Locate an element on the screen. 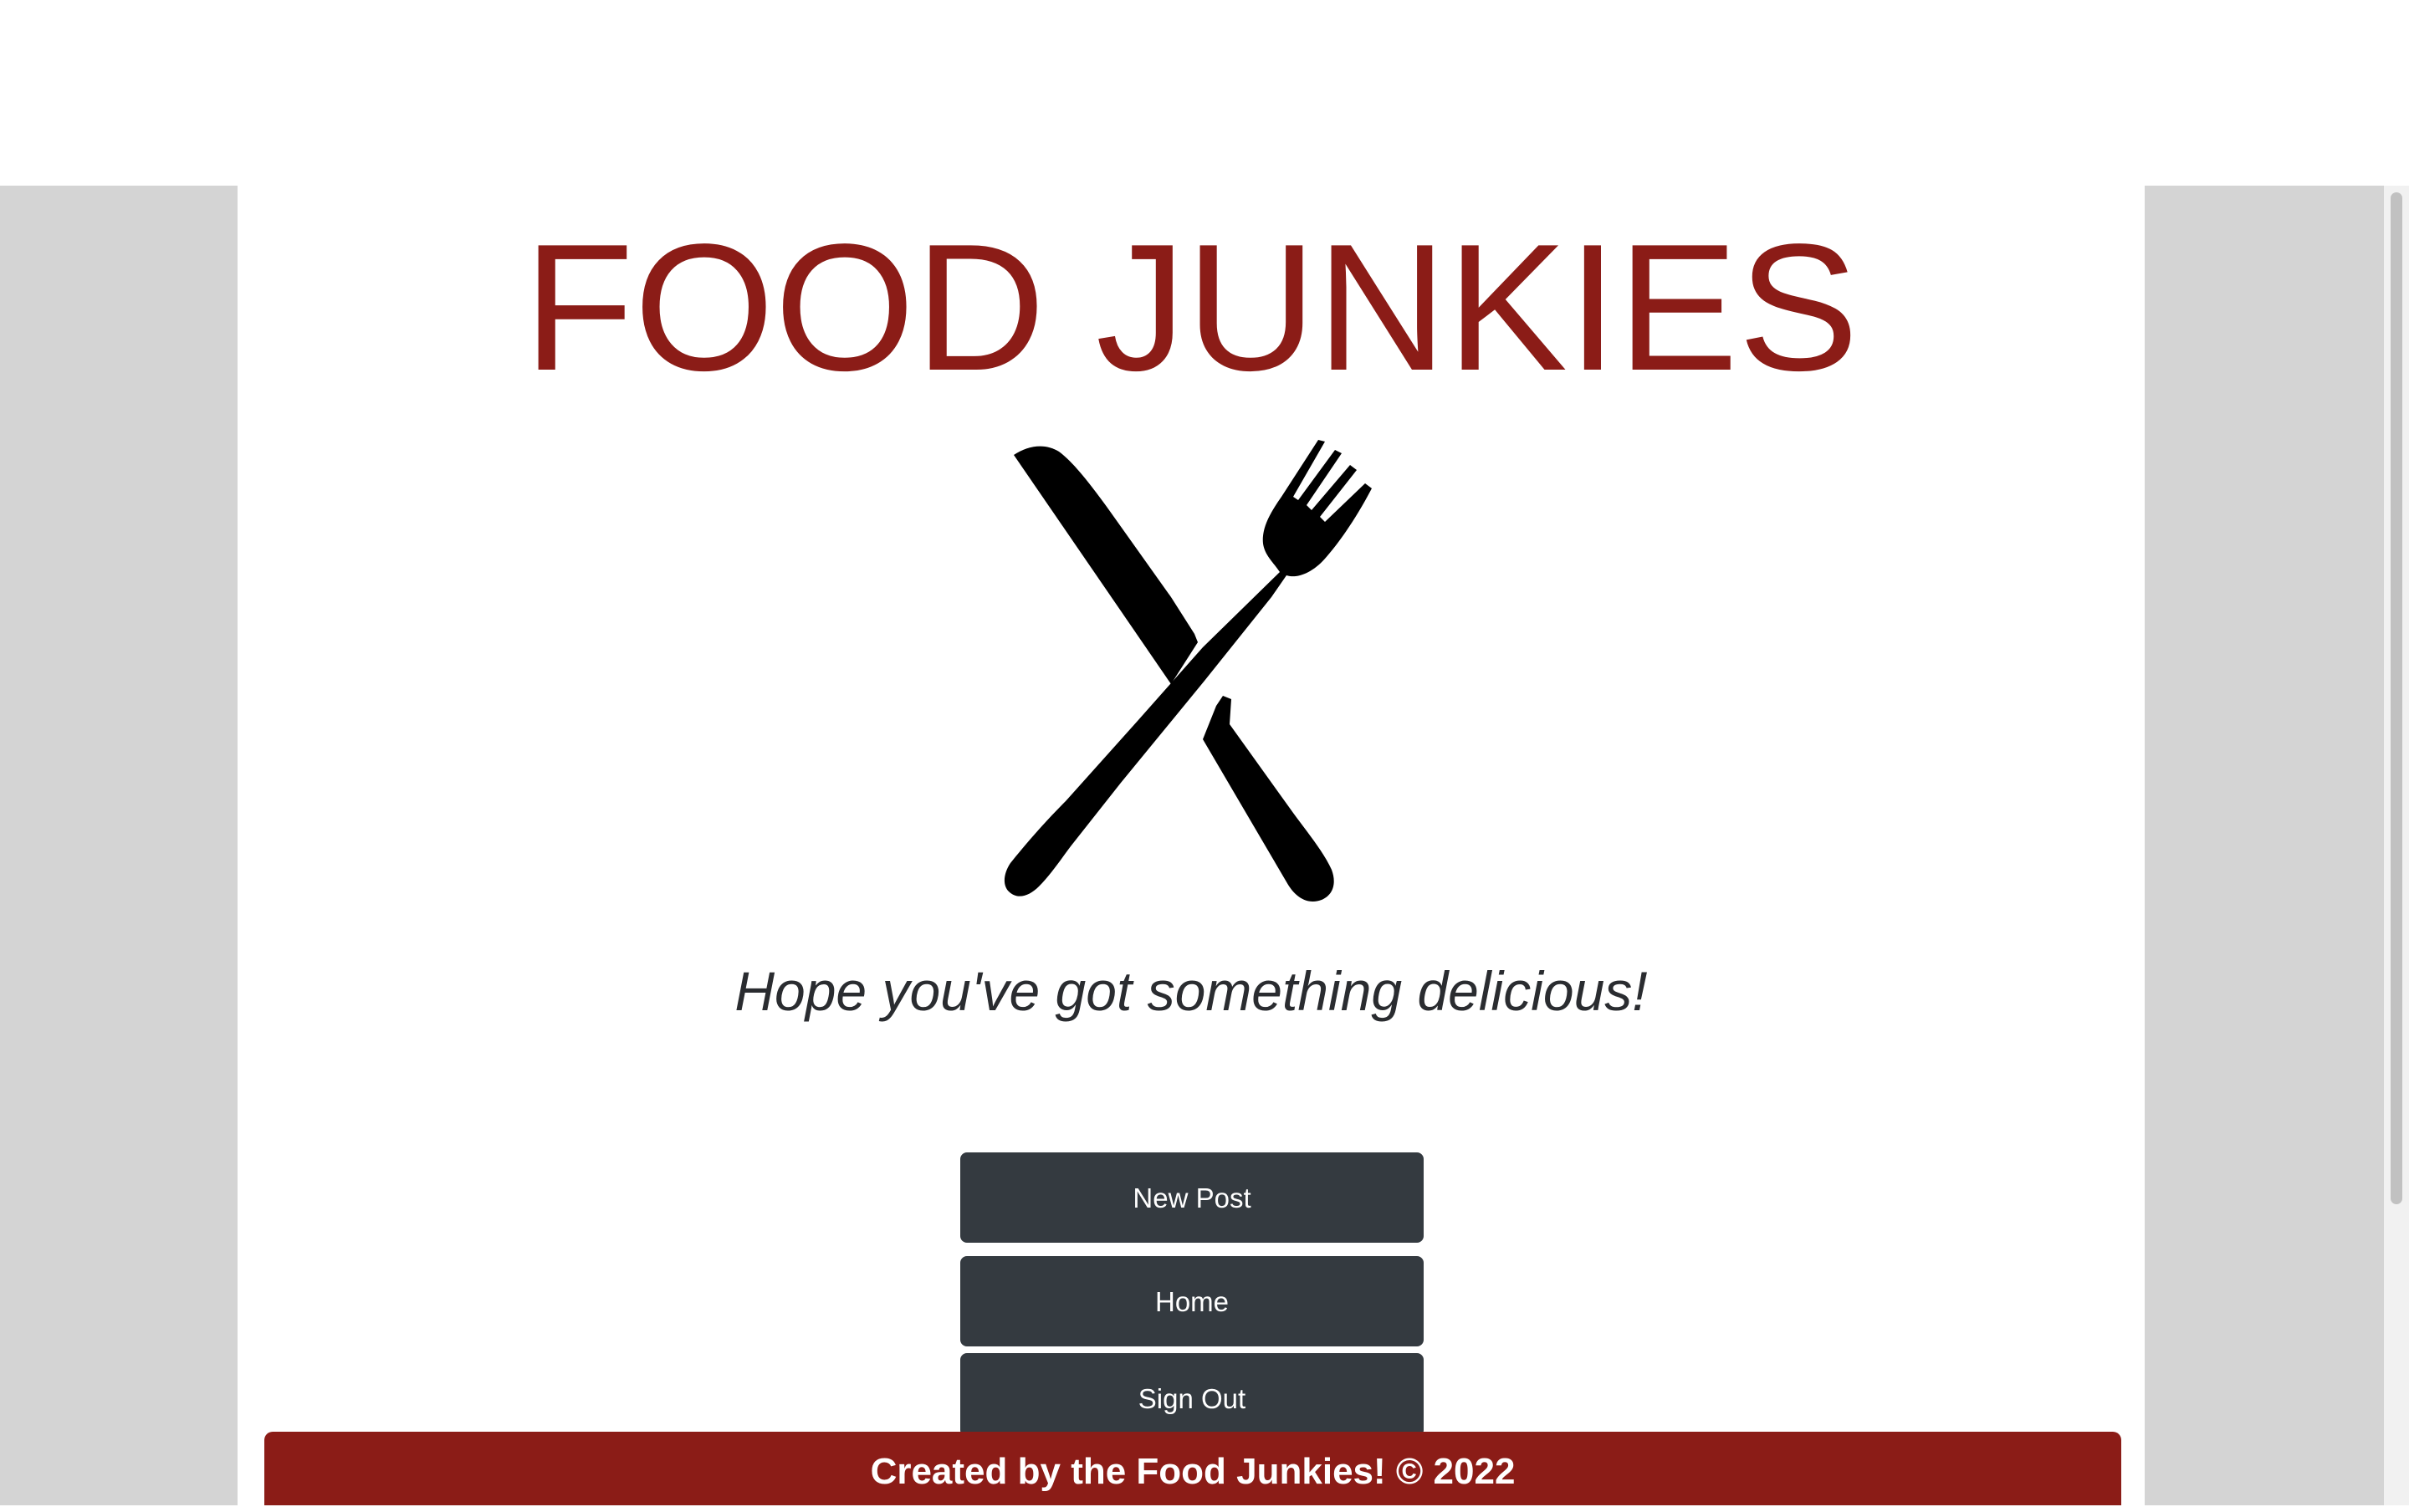 The height and width of the screenshot is (1512, 2409). knife-blade is located at coordinates (1106, 565).